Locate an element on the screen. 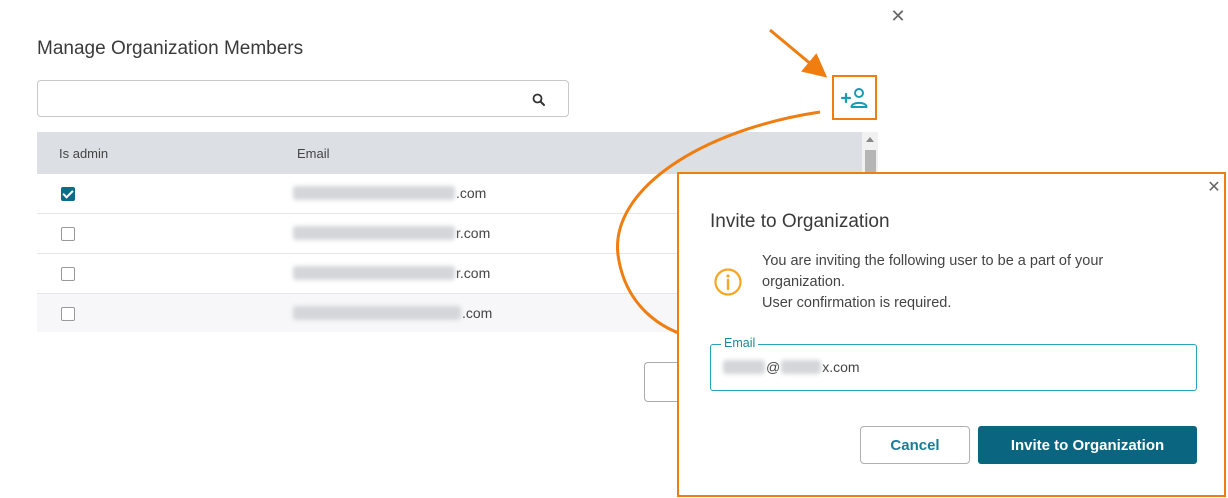  search-box is located at coordinates (303, 98).